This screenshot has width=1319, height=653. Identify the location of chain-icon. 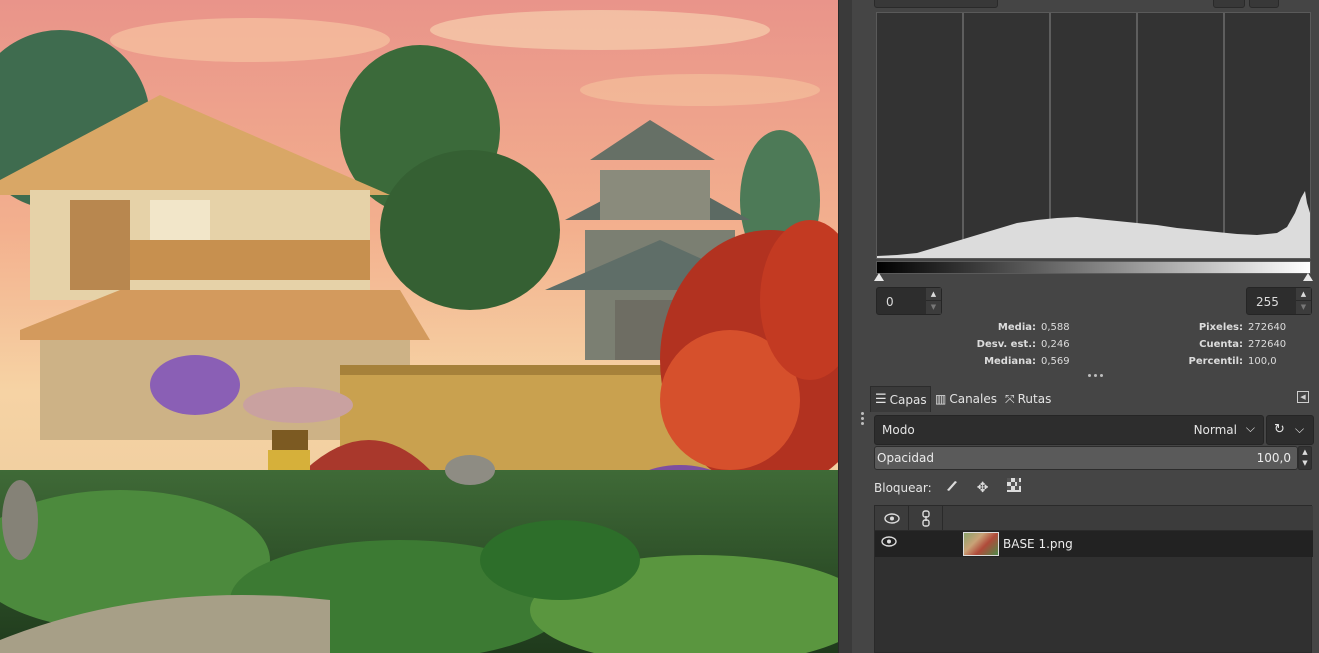
(926, 518).